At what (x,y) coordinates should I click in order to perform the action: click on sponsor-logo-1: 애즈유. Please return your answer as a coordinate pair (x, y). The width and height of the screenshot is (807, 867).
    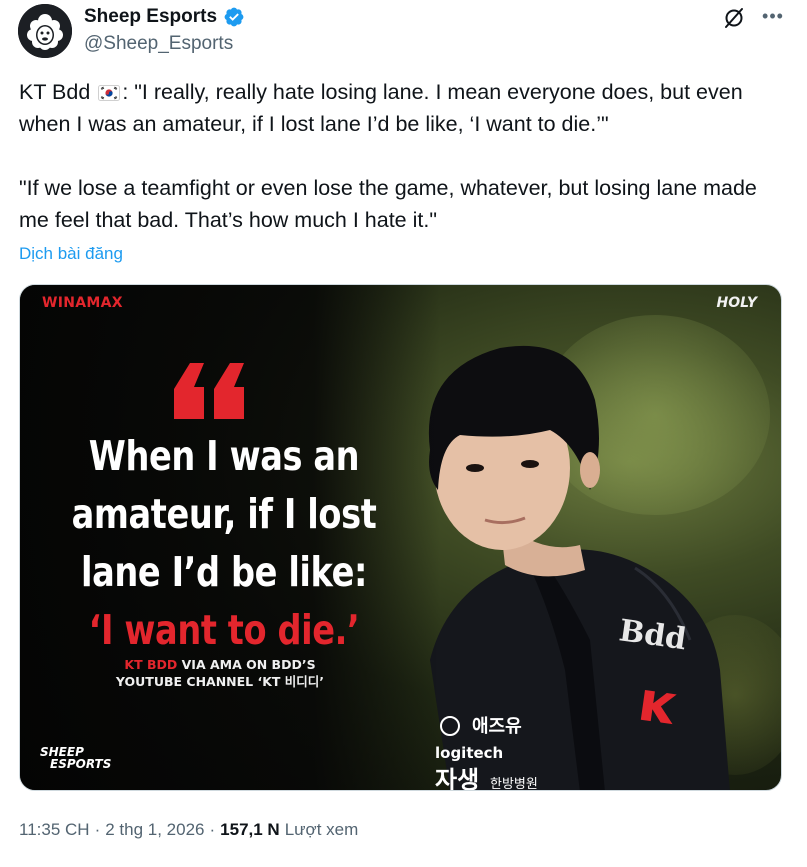
    Looking at the image, I should click on (497, 726).